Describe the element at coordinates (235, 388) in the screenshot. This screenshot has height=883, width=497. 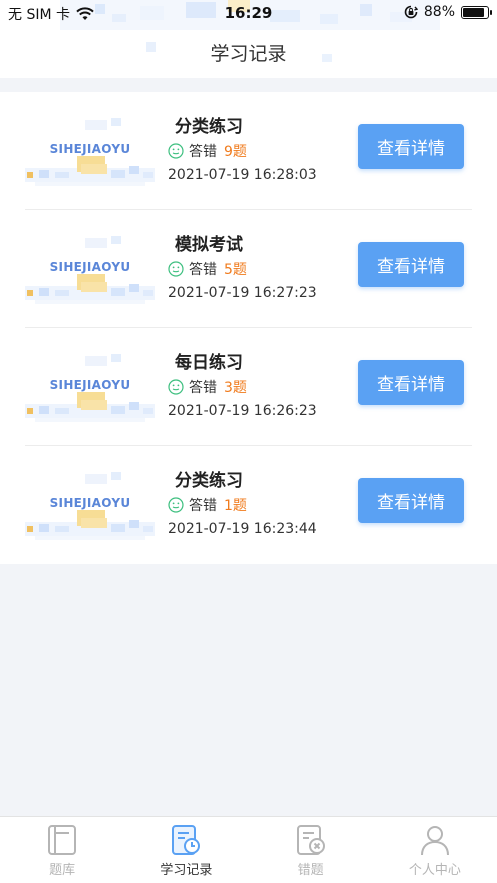
I see `wrong-count: 3题` at that location.